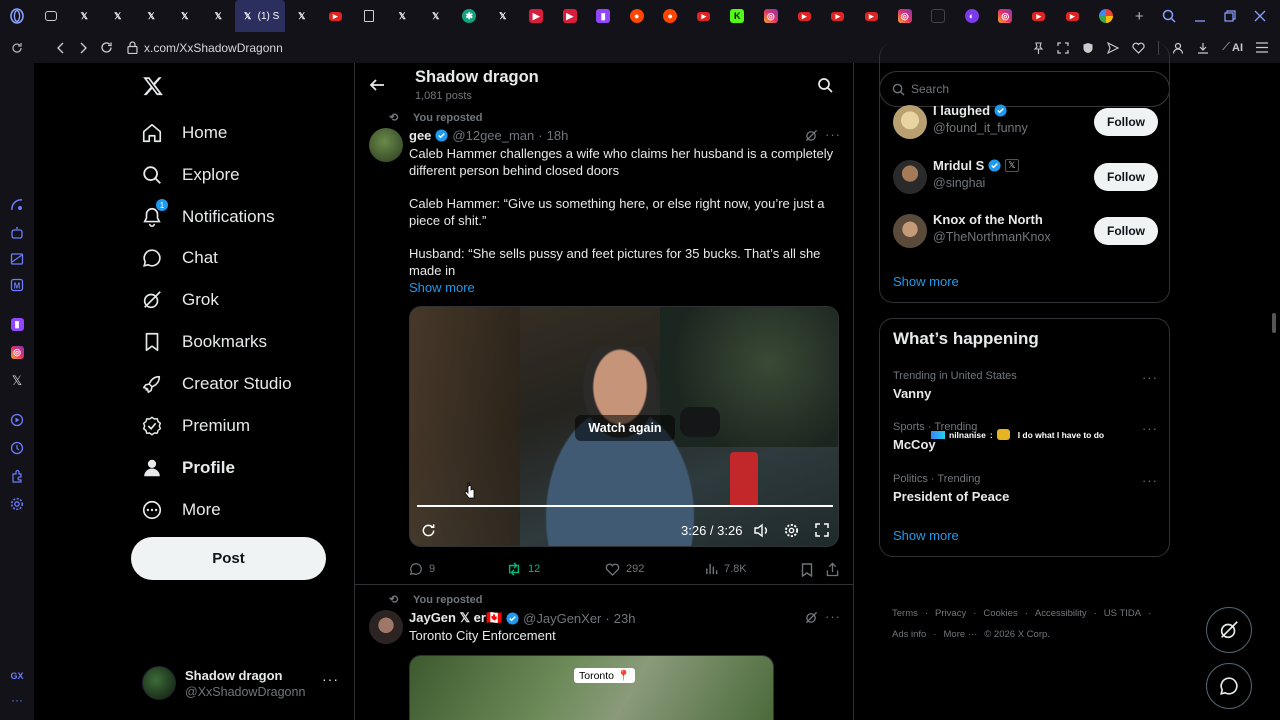  I want to click on tab-google, so click(1106, 16).